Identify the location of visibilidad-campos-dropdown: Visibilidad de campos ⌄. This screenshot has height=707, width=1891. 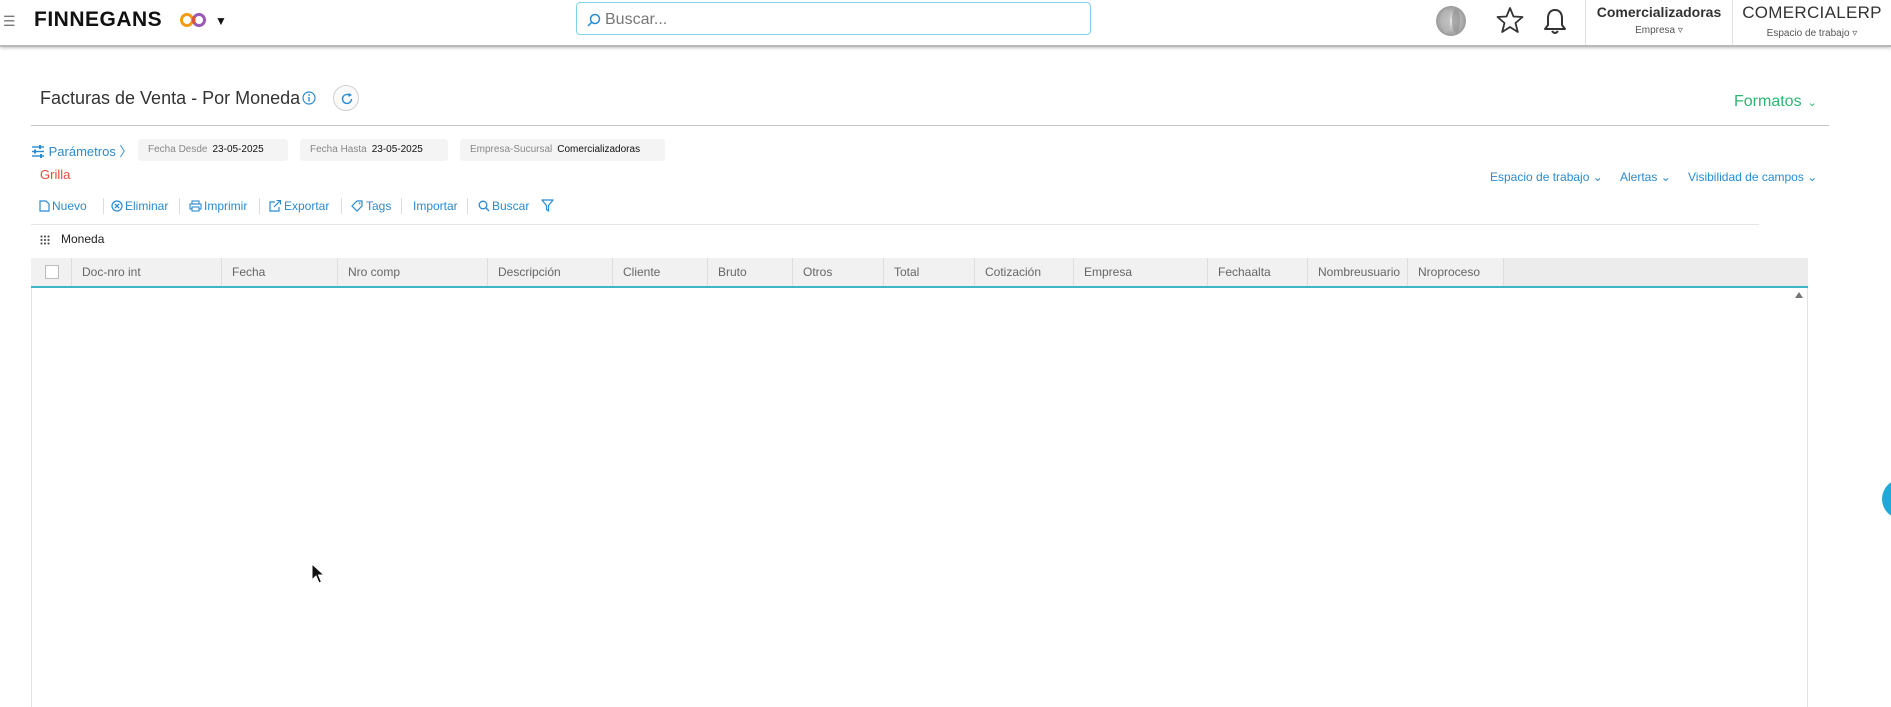
(1752, 177).